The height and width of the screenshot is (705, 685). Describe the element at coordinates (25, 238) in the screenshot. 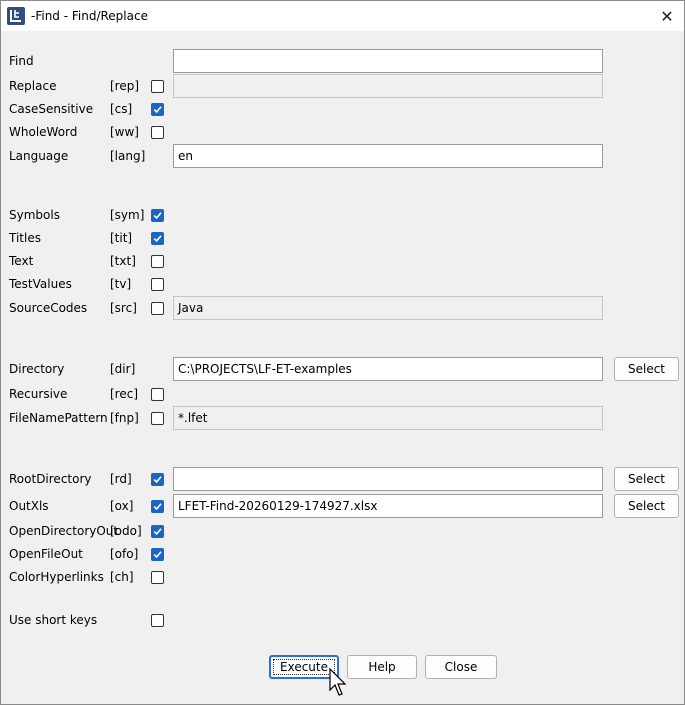

I see `label-tit: Titles` at that location.